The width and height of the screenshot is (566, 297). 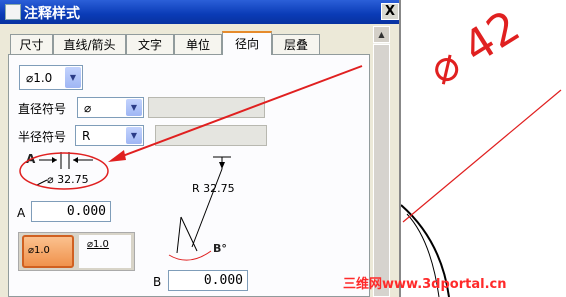 What do you see at coordinates (235, 113) in the screenshot?
I see `callout-arrow-overlay` at bounding box center [235, 113].